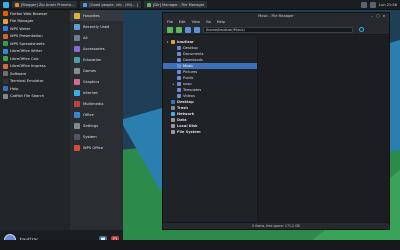  What do you see at coordinates (196, 22) in the screenshot?
I see `menu-view: View` at bounding box center [196, 22].